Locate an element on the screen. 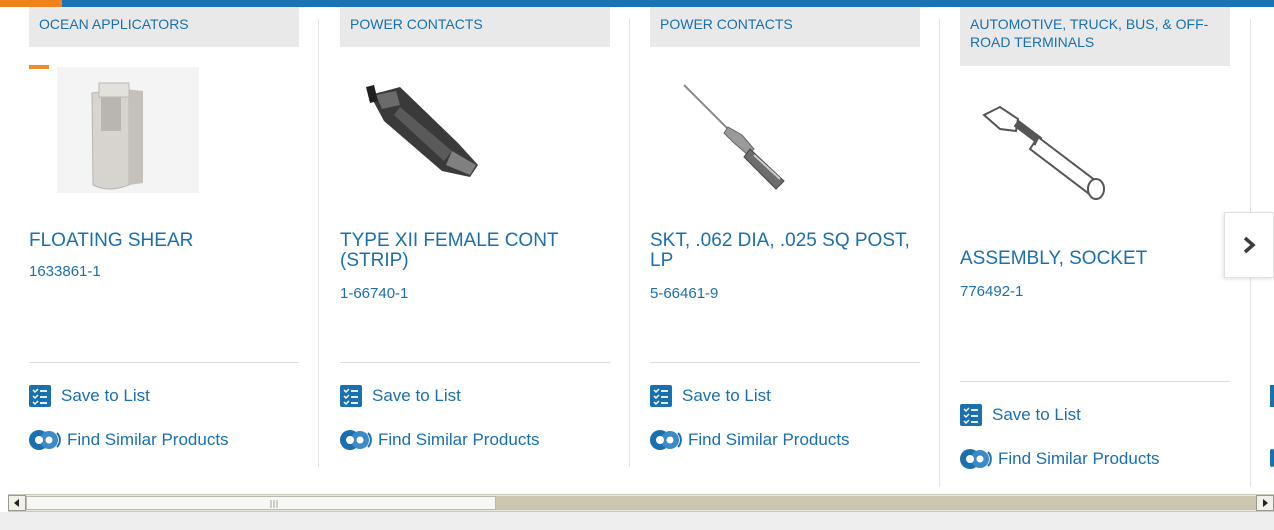  horizontal-scrollbar is located at coordinates (641, 503).